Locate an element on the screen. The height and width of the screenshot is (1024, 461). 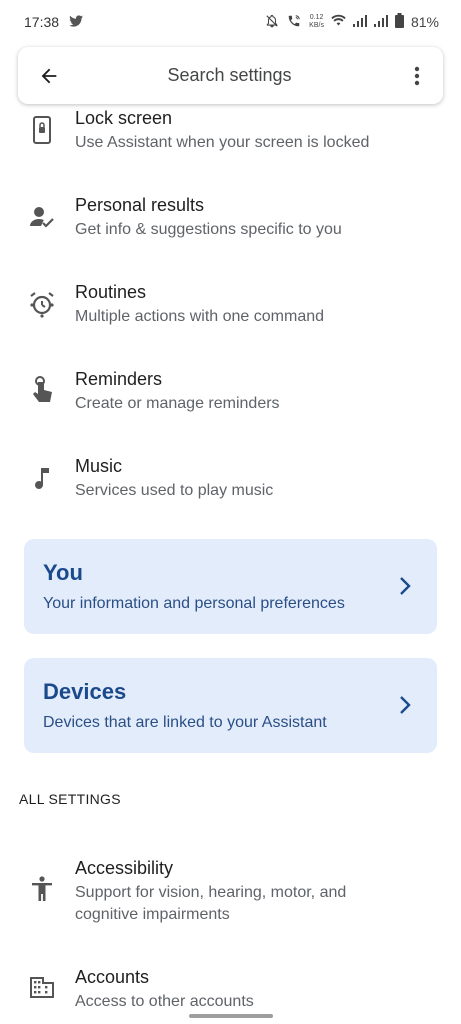
back-button is located at coordinates (49, 75).